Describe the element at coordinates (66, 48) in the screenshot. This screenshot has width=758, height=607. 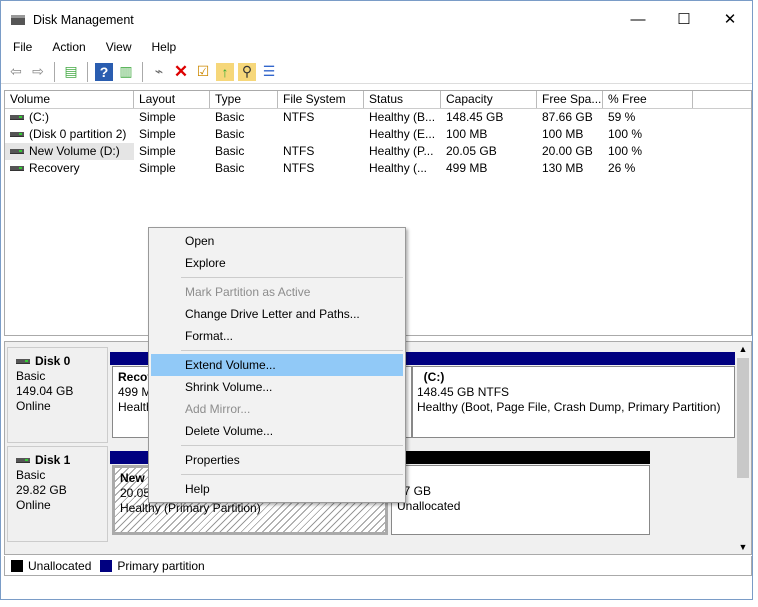
I see `menu-action: Action` at that location.